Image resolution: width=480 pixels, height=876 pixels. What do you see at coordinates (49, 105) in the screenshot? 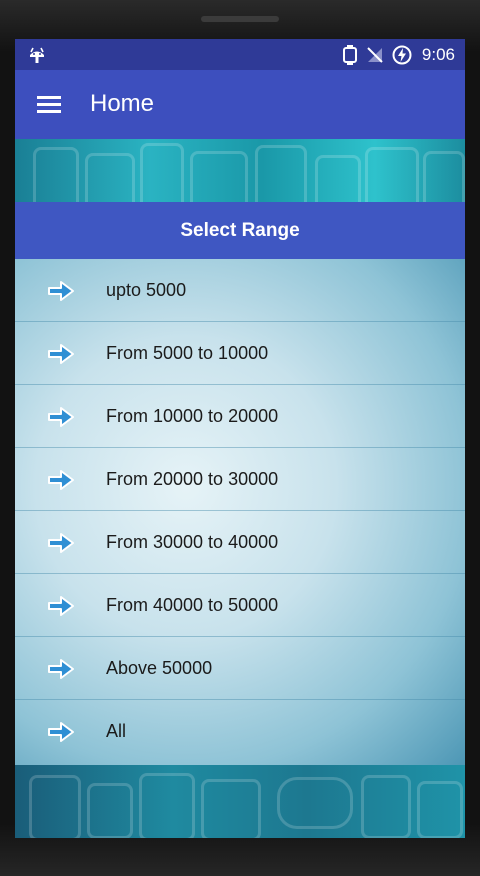
I see `hamburger-menu-icon` at bounding box center [49, 105].